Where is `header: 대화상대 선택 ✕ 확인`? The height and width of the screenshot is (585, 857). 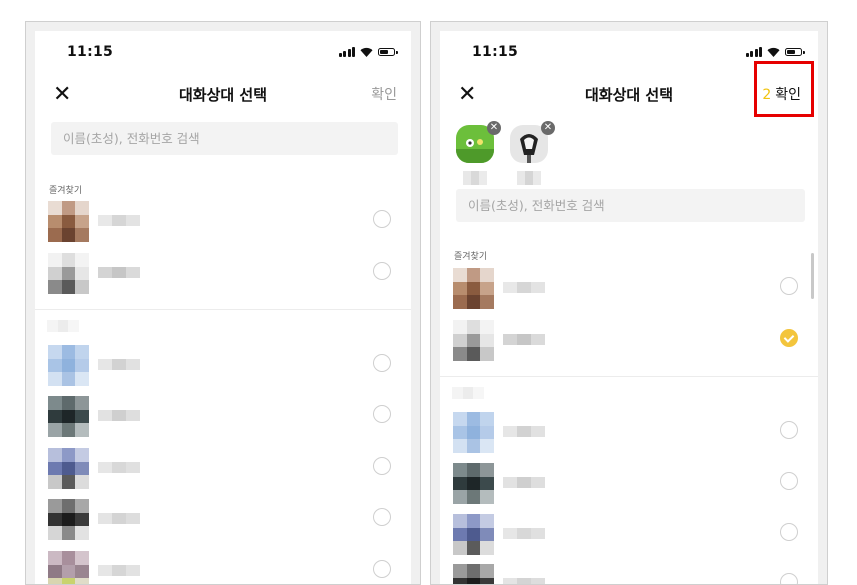
header: 대화상대 선택 ✕ 확인 is located at coordinates (223, 95).